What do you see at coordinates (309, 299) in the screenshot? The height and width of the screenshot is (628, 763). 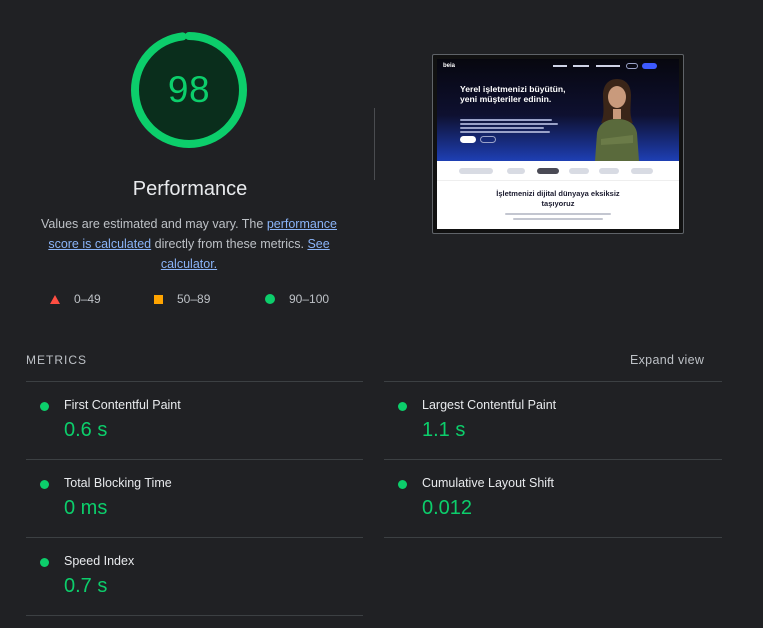 I see `legend-label-pass: 90–100` at bounding box center [309, 299].